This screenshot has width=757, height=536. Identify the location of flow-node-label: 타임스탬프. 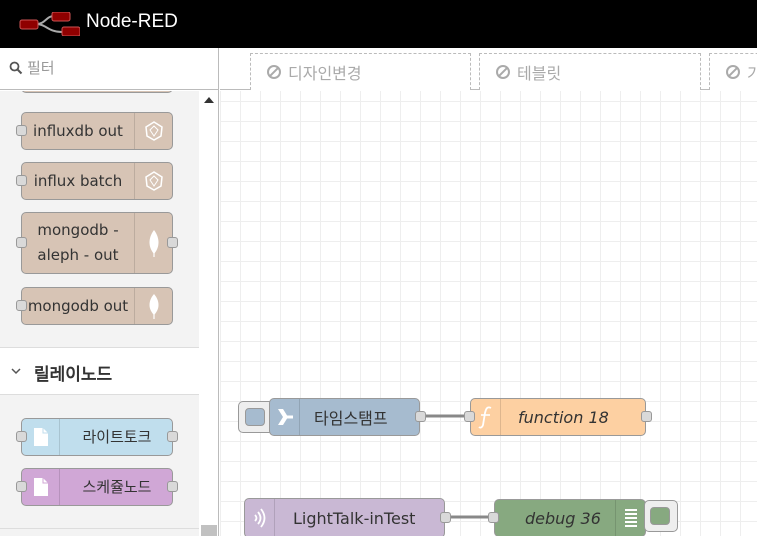
(351, 418).